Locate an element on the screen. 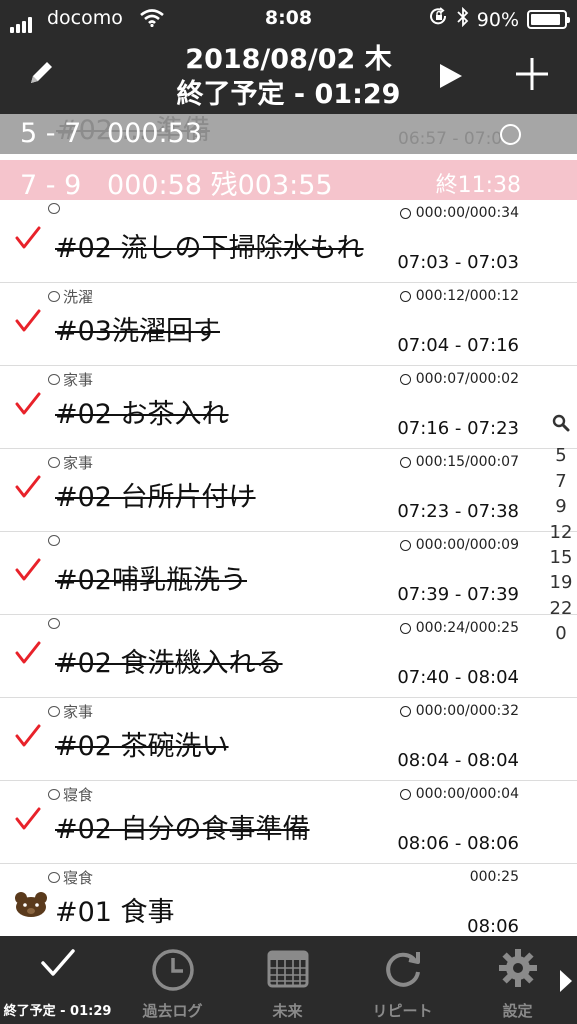 This screenshot has width=577, height=1024. ghost-task-time: 06:57 - 07:0 is located at coordinates (450, 139).